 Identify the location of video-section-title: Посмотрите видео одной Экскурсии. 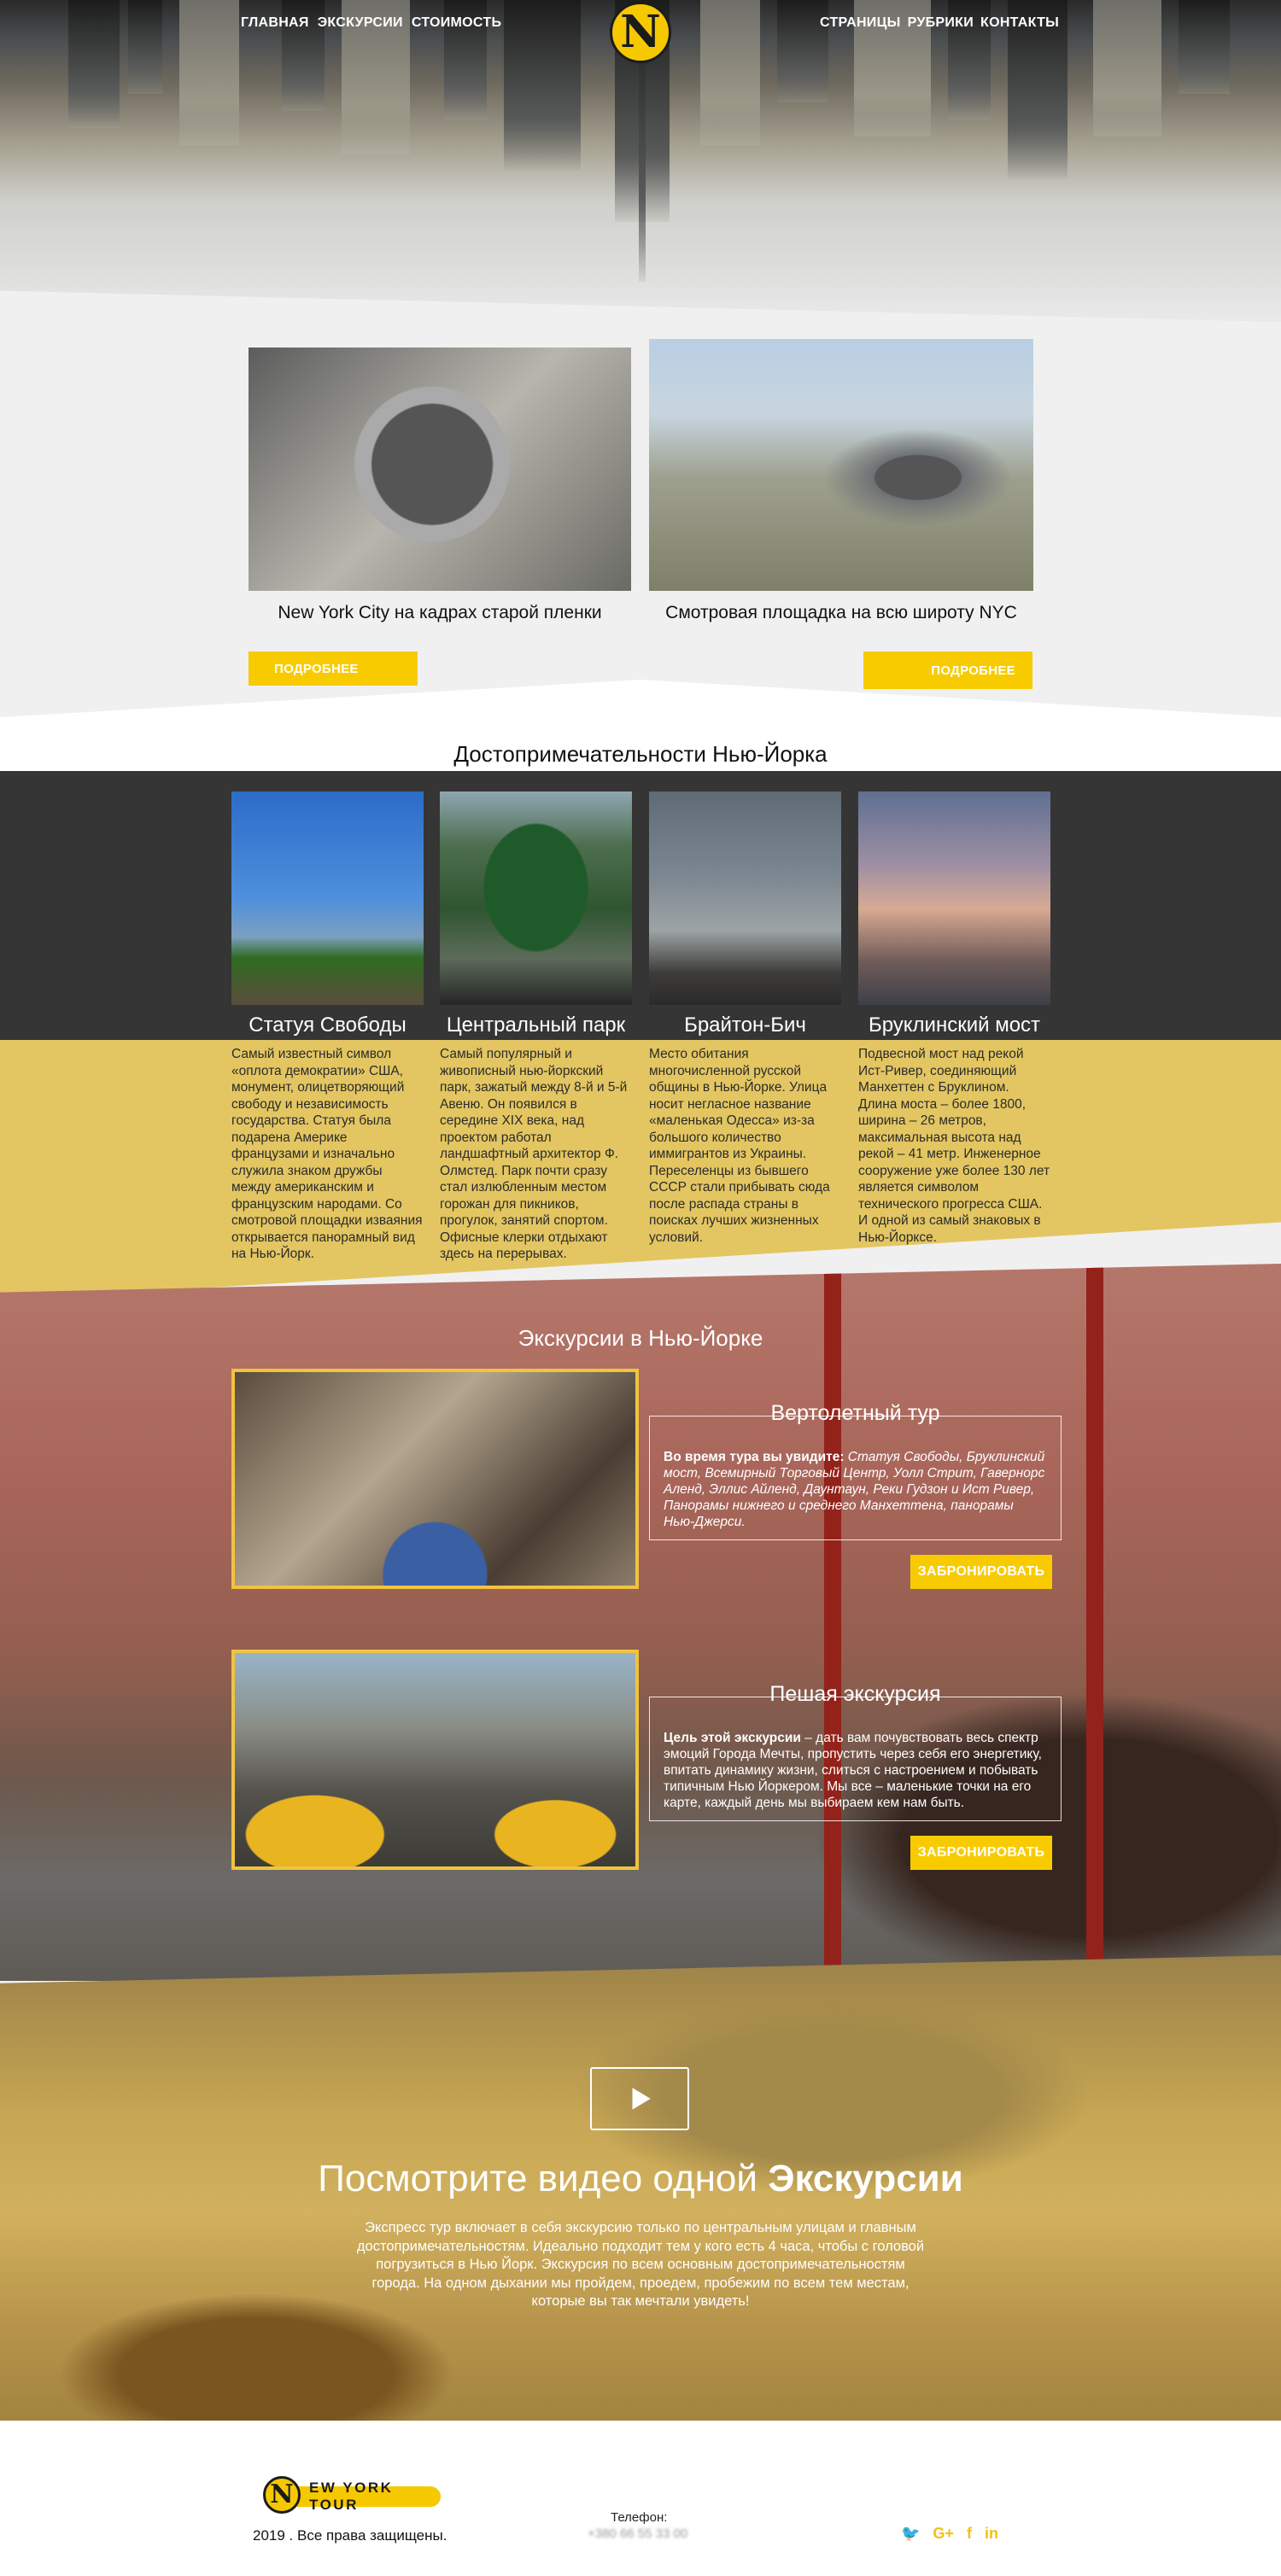
(640, 2179).